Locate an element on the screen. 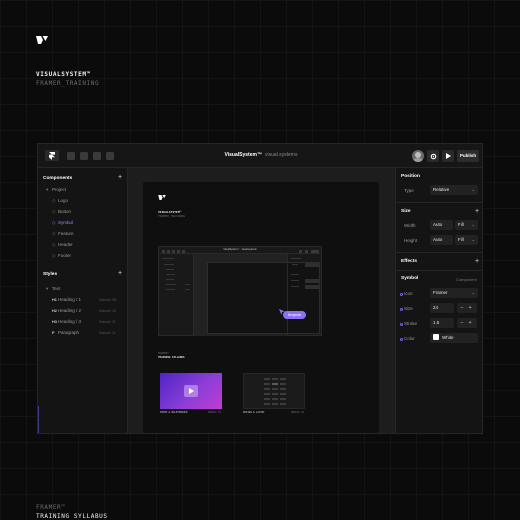  brand-subtitle: FRAMER_TRAINING is located at coordinates (68, 83).